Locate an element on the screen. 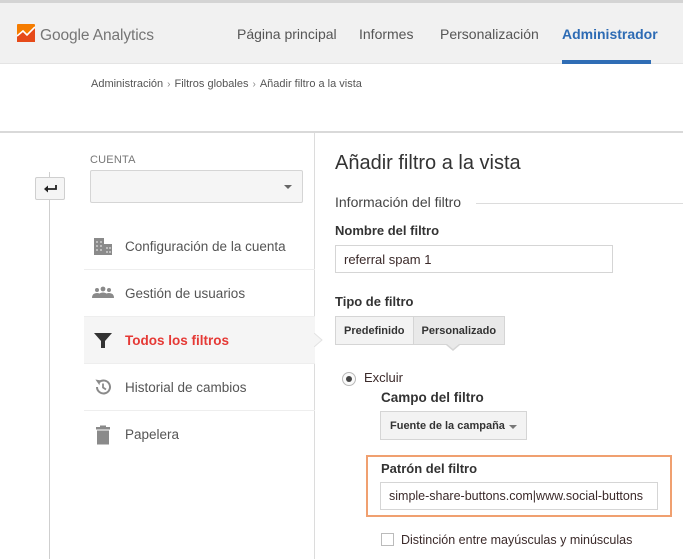 This screenshot has width=683, height=559. section-title: Información del filtro is located at coordinates (398, 202).